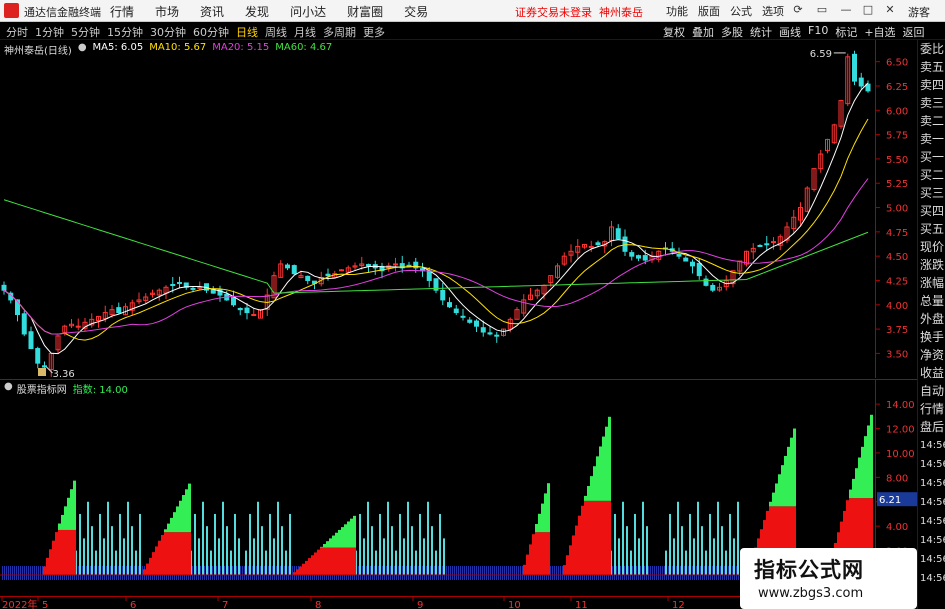  What do you see at coordinates (276, 32) in the screenshot?
I see `tab-weekly: 周线` at bounding box center [276, 32].